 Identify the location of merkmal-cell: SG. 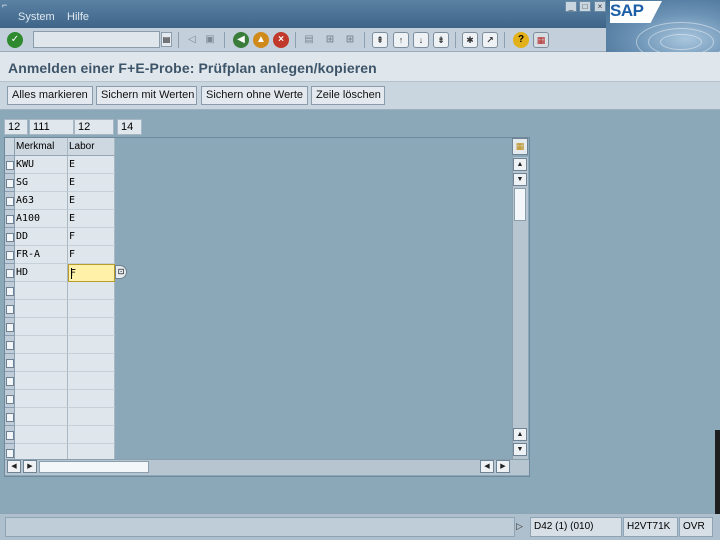
(41, 183).